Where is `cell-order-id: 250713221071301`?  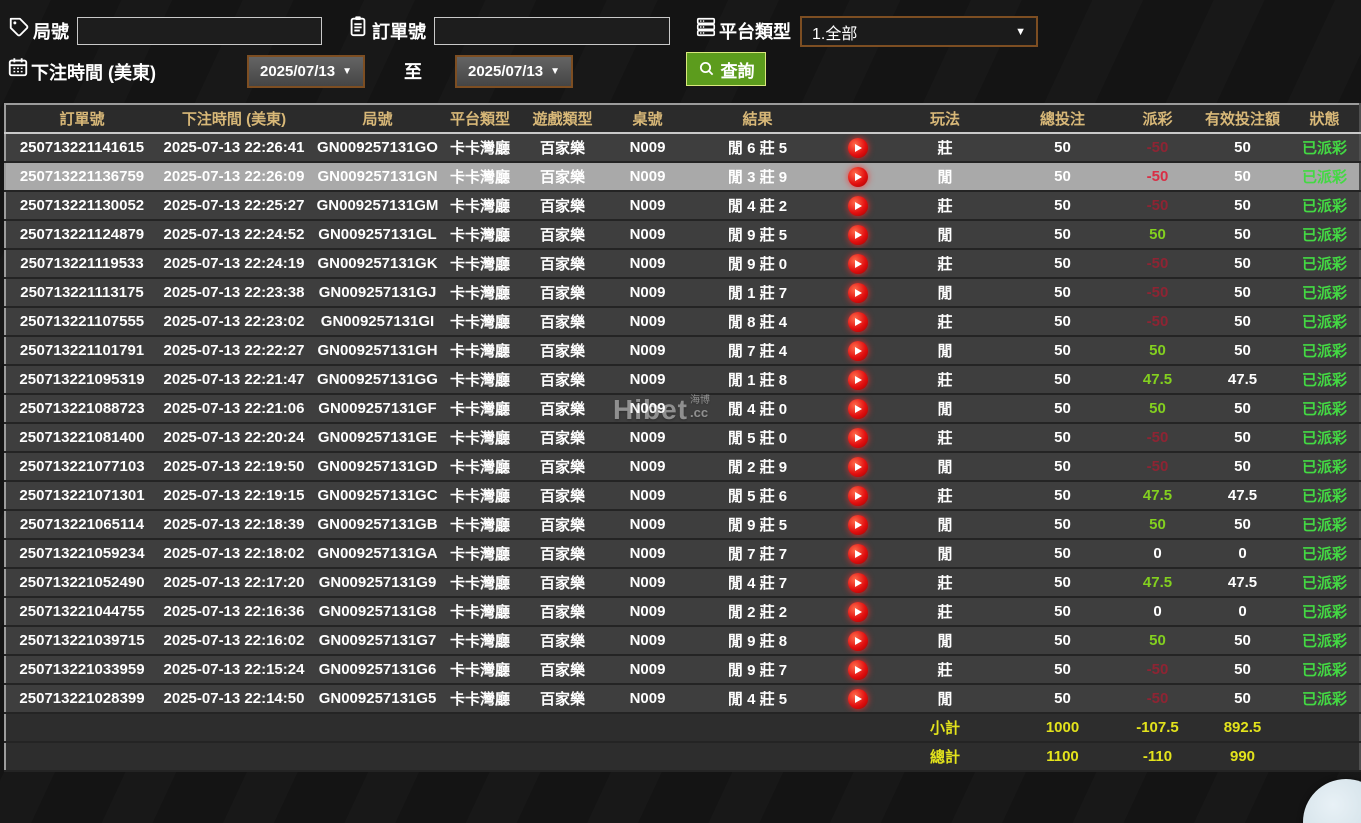 cell-order-id: 250713221071301 is located at coordinates (81, 496).